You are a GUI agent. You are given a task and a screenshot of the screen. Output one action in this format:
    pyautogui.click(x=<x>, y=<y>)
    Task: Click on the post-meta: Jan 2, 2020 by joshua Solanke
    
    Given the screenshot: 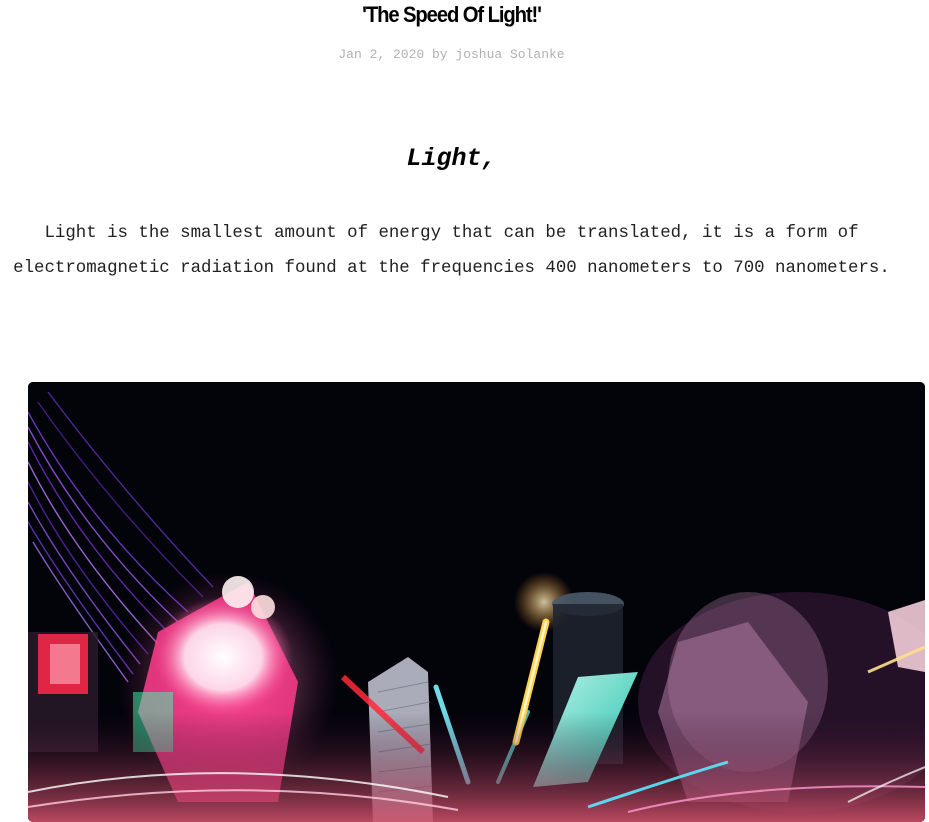 What is the action you would take?
    pyautogui.click(x=451, y=54)
    